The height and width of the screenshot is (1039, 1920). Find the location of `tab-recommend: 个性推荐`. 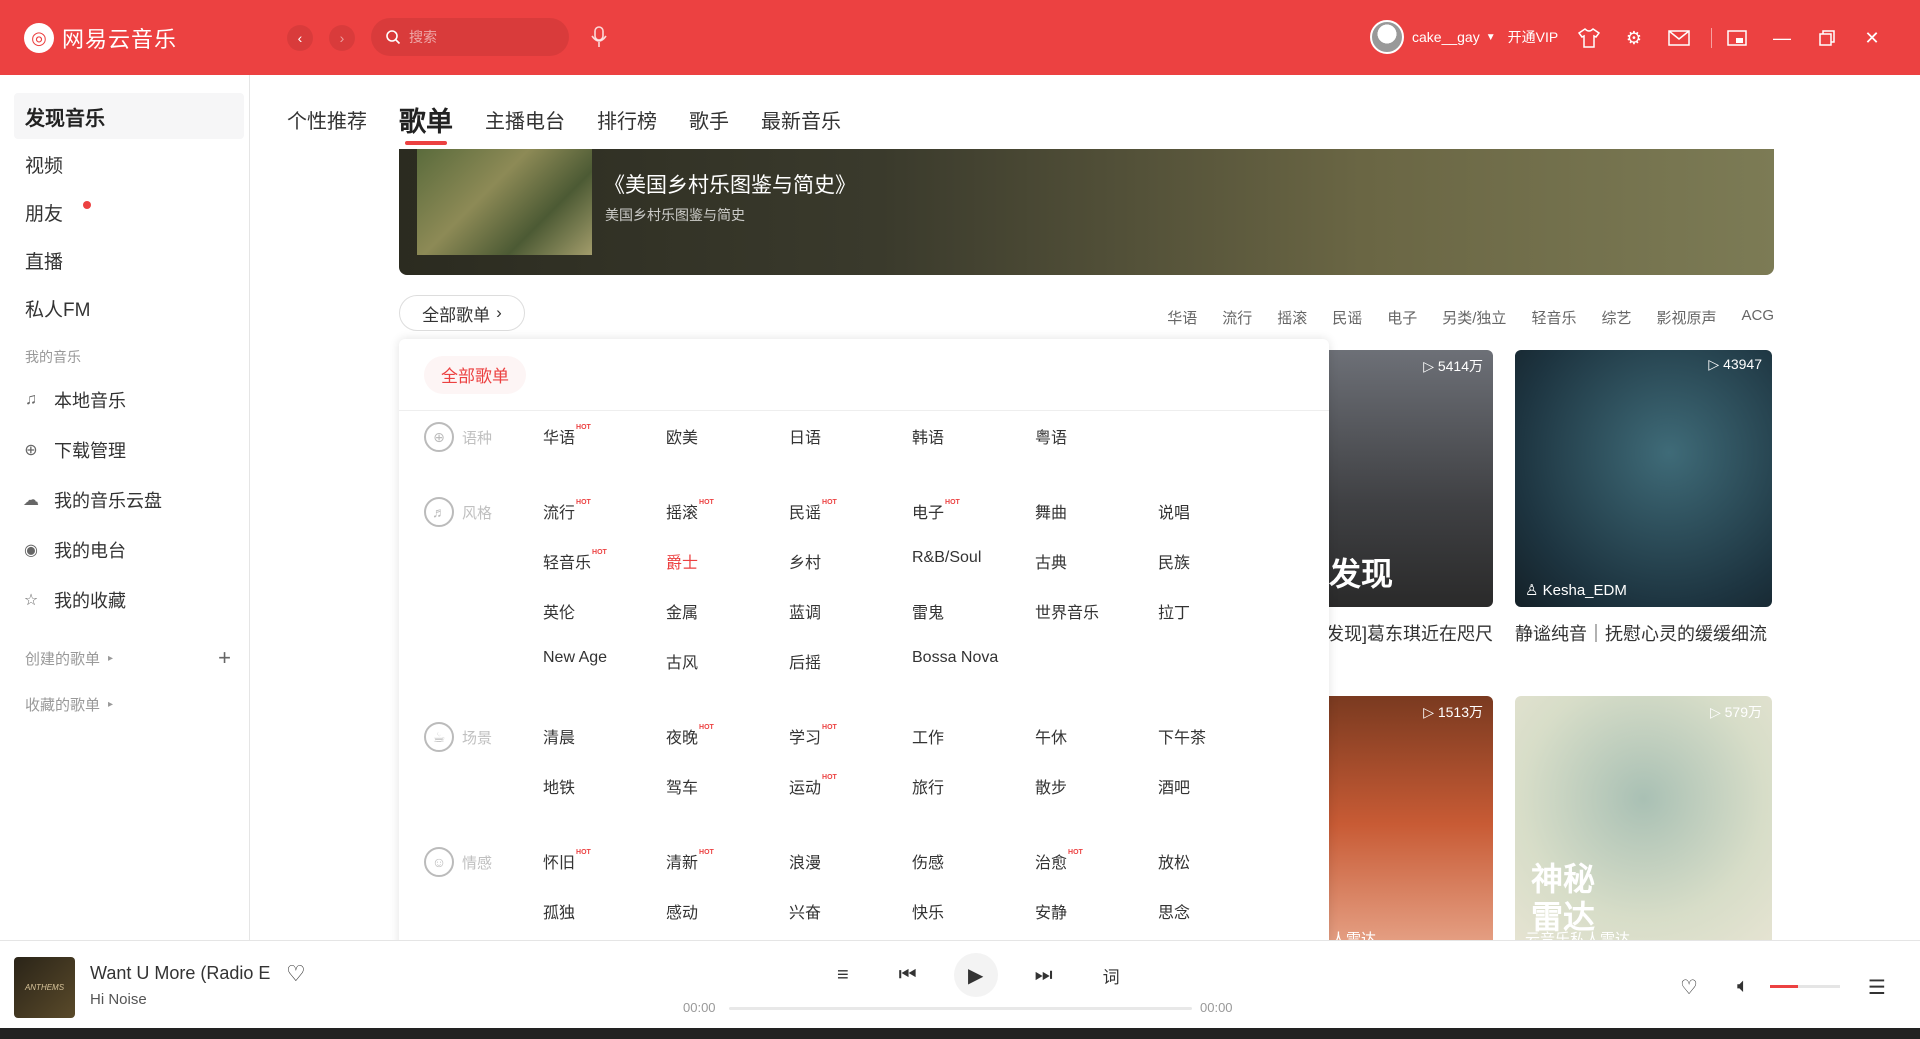

tab-recommend: 个性推荐 is located at coordinates (327, 119).